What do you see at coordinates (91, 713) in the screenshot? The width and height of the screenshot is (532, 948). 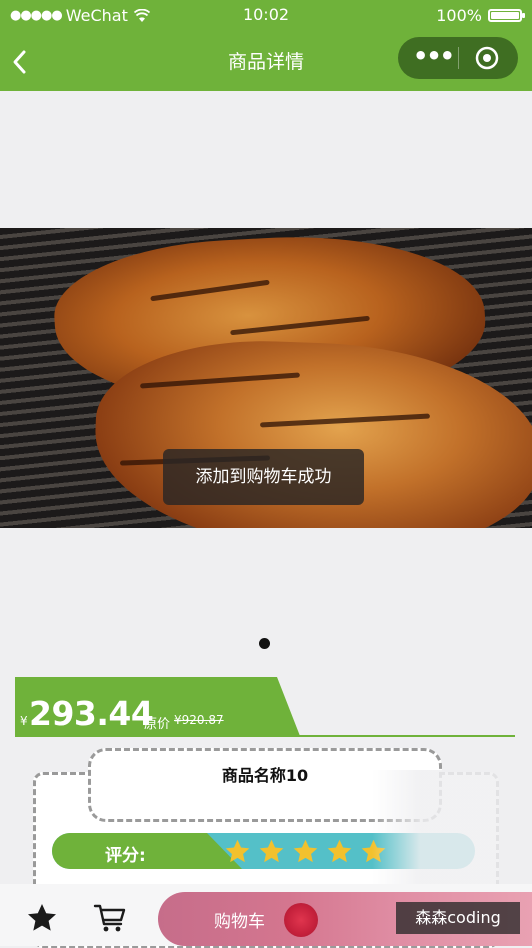 I see `price-value: 293.44` at bounding box center [91, 713].